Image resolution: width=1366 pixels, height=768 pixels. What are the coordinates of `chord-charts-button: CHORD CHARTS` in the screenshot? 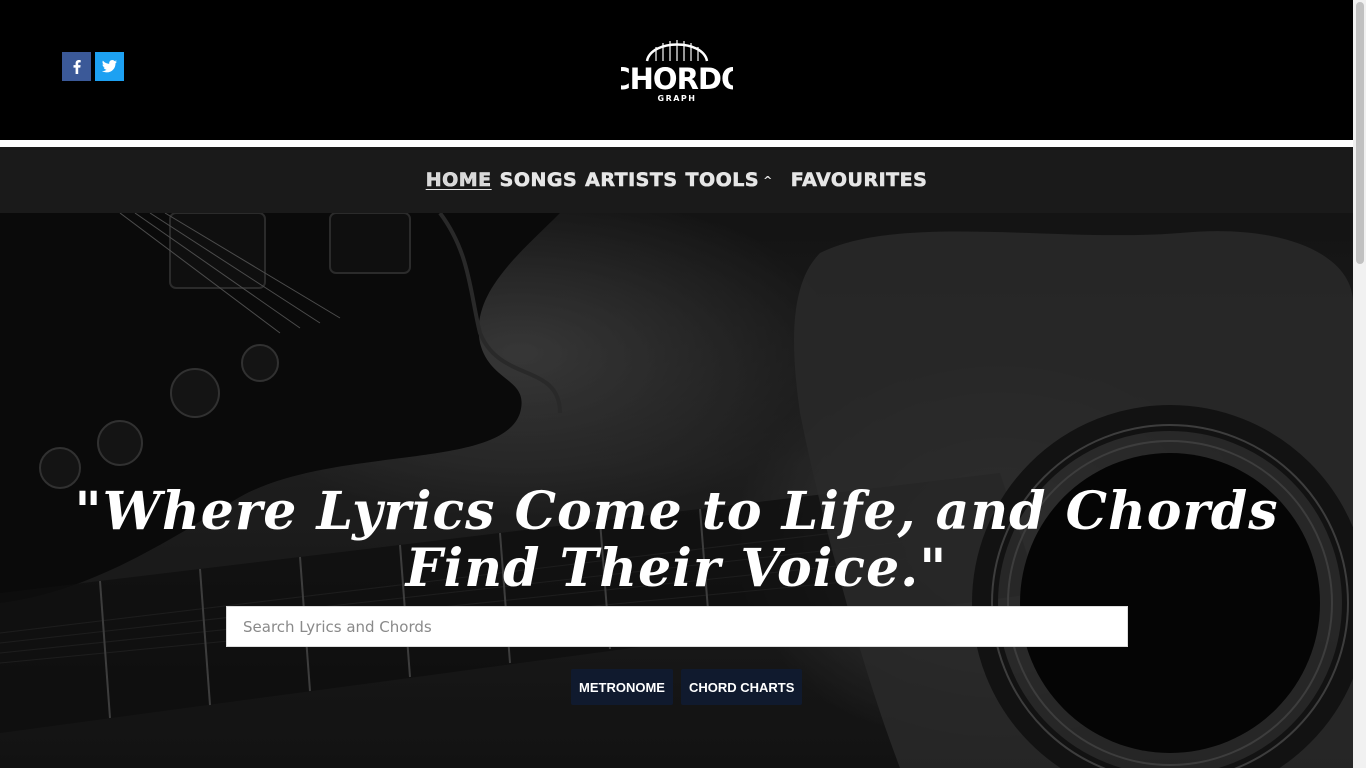 It's located at (741, 687).